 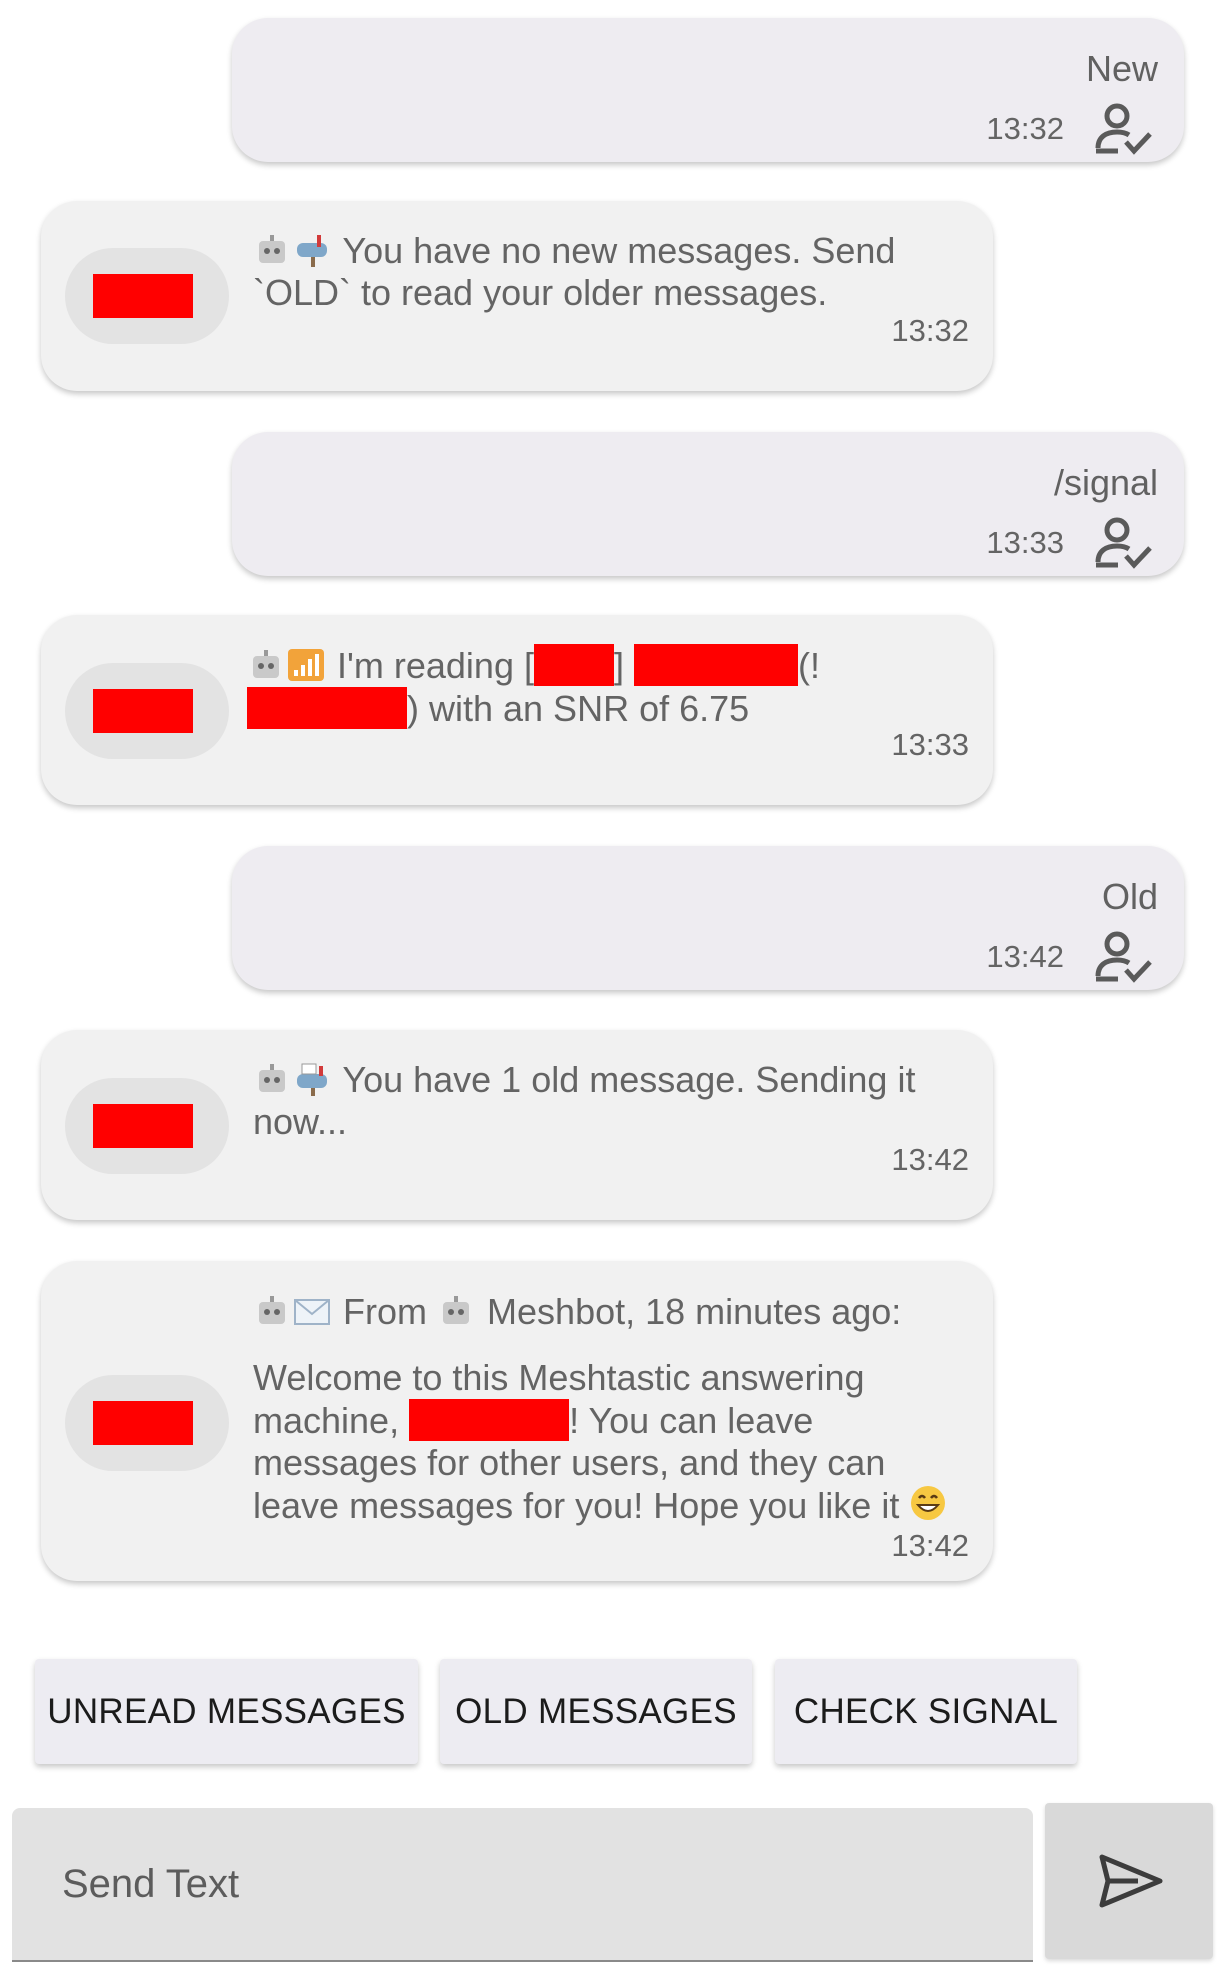 I want to click on send-icon, so click(x=1131, y=1881).